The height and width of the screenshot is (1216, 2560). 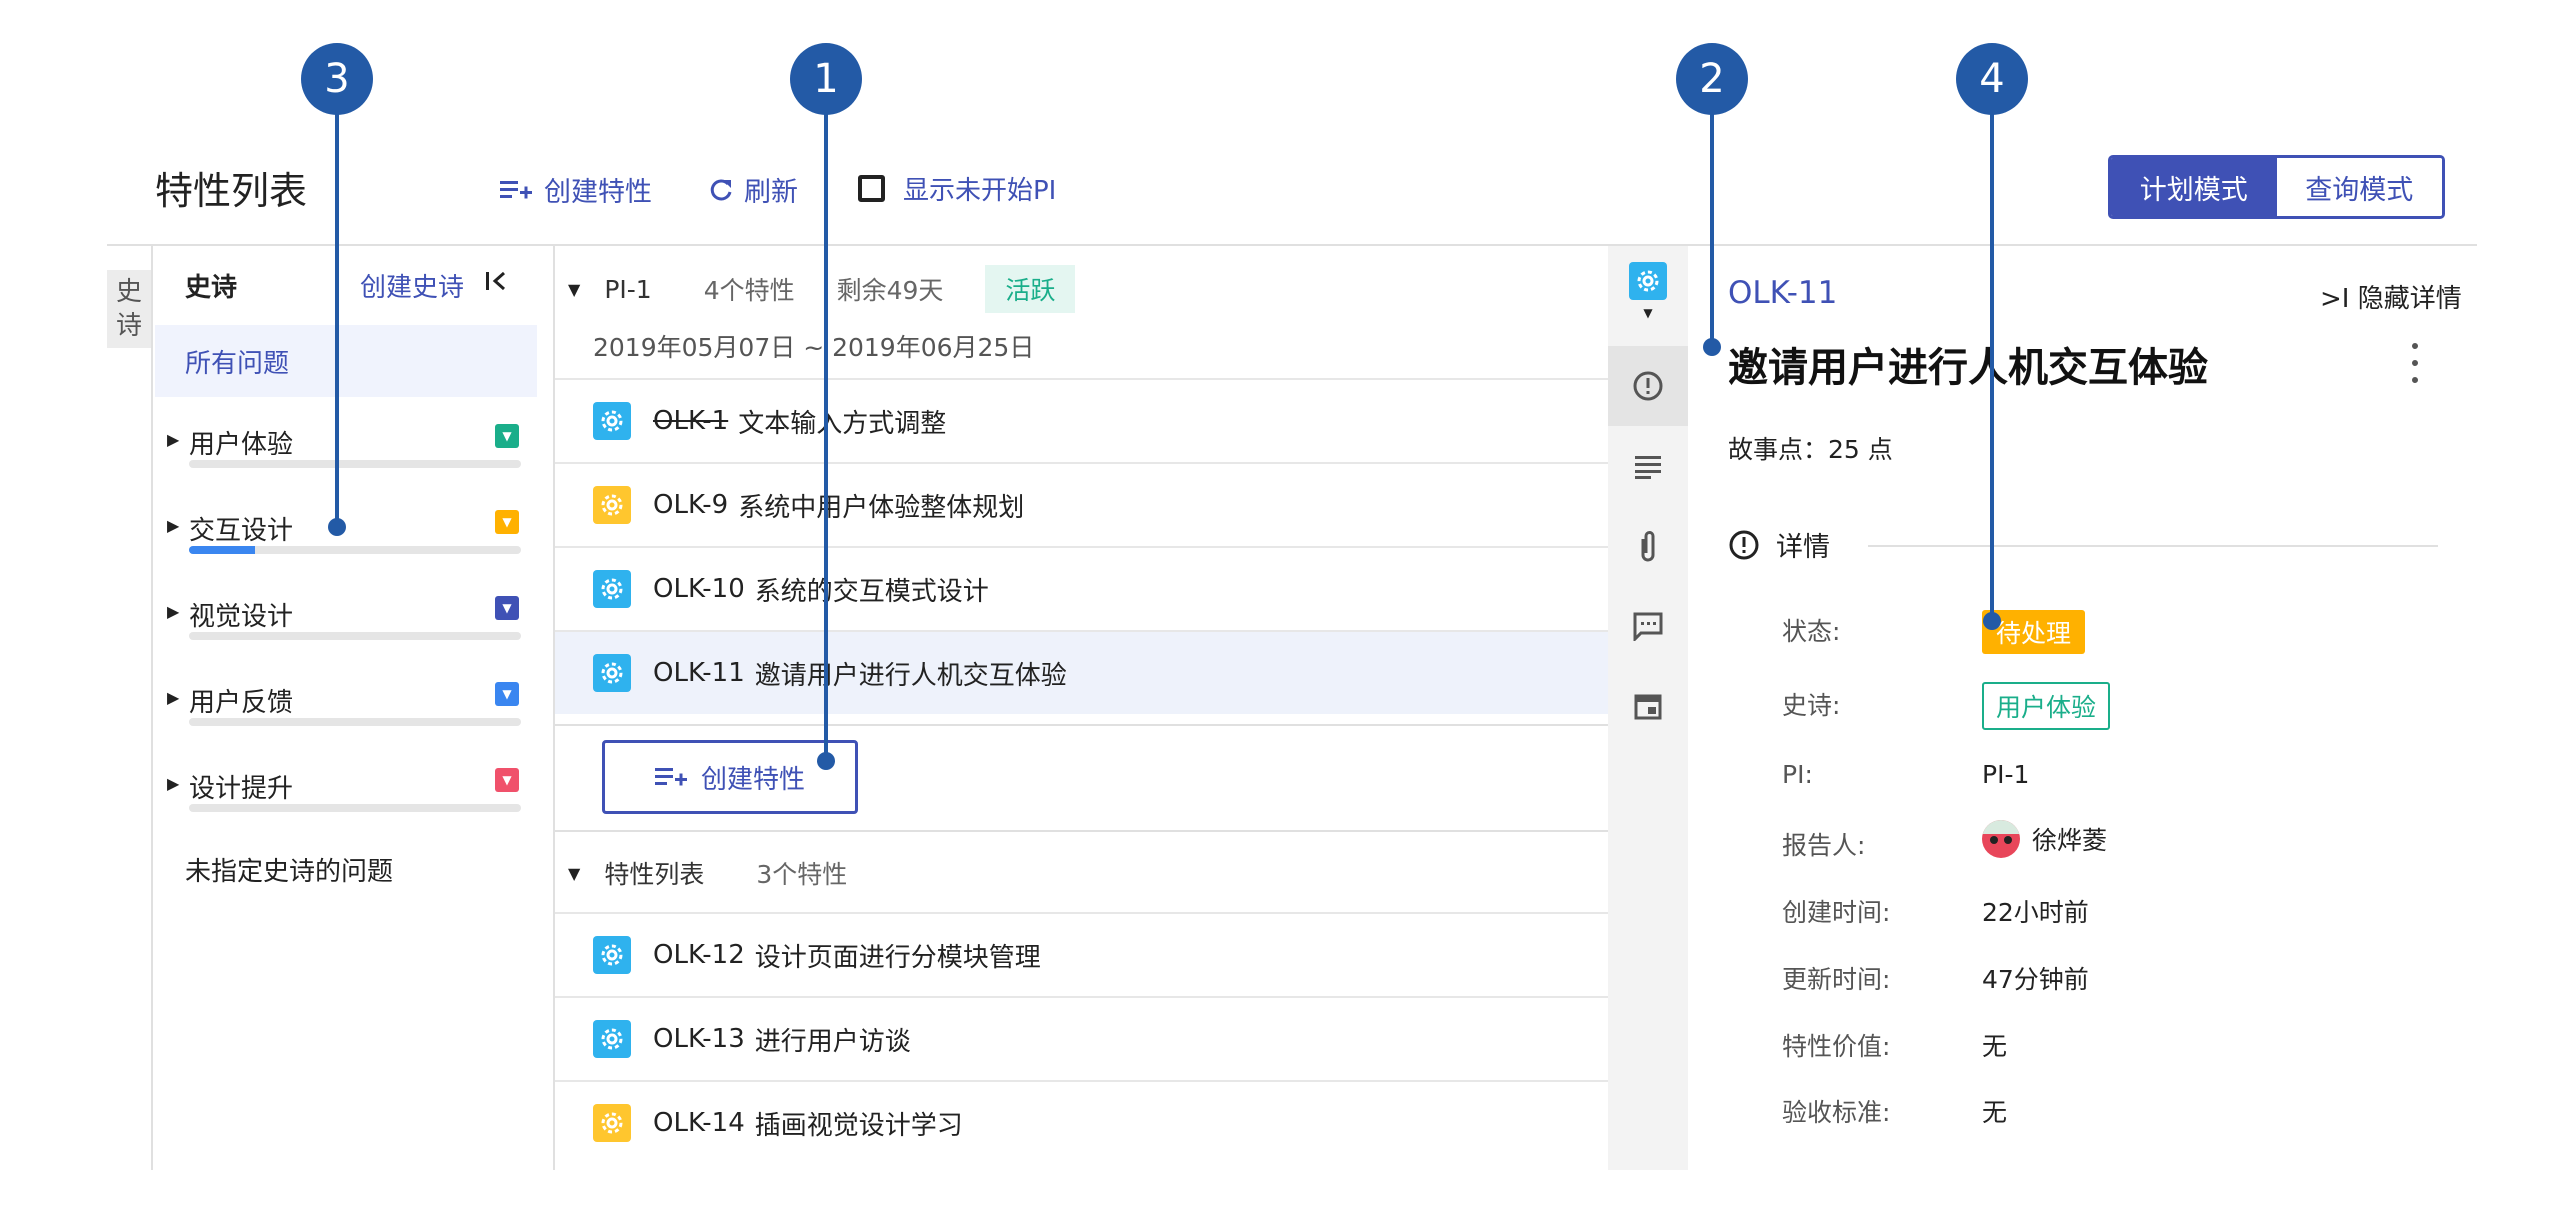 I want to click on feature-title: 设计页面进行分模块管理, so click(x=897, y=957).